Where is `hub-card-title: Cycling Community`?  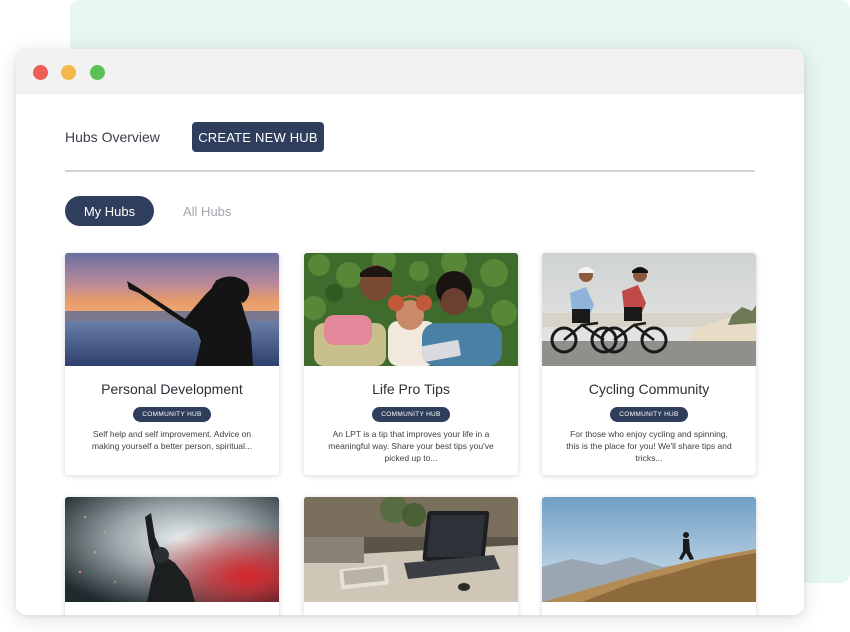 hub-card-title: Cycling Community is located at coordinates (649, 389).